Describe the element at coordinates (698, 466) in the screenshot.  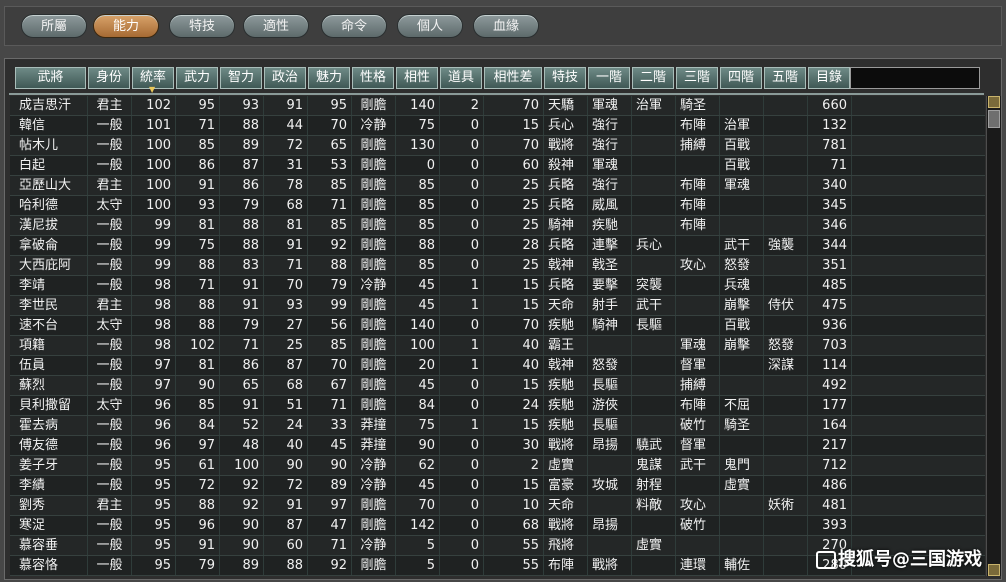
I see `cell-tier-3: 武干` at that location.